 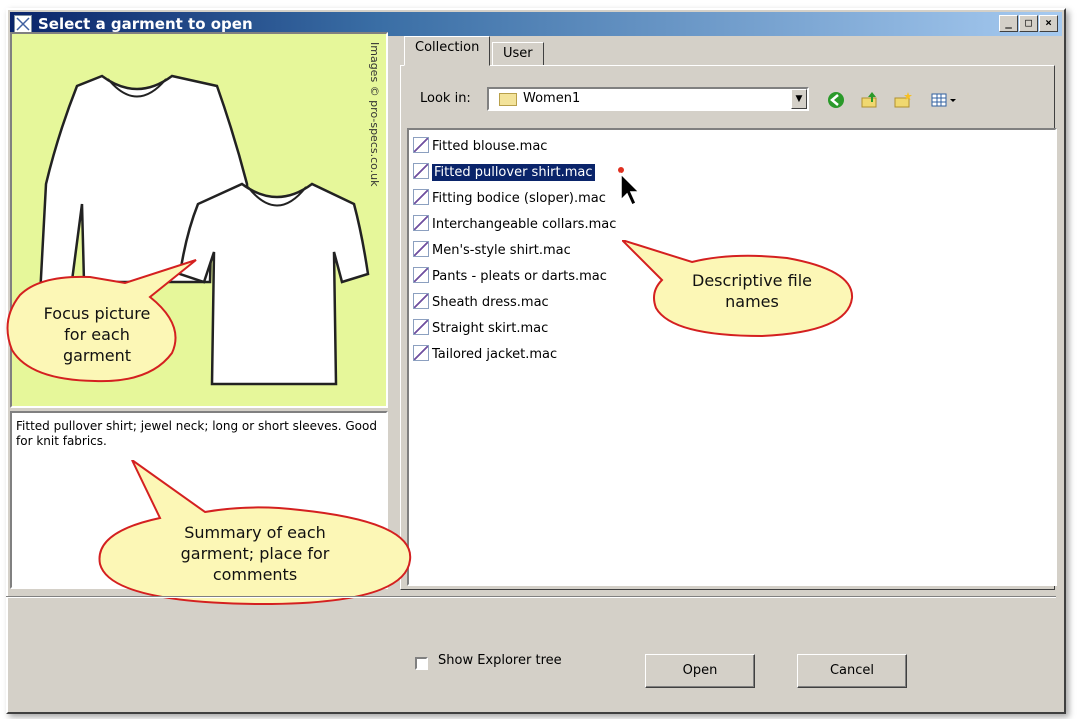 What do you see at coordinates (870, 100) in the screenshot?
I see `up-folder-icon` at bounding box center [870, 100].